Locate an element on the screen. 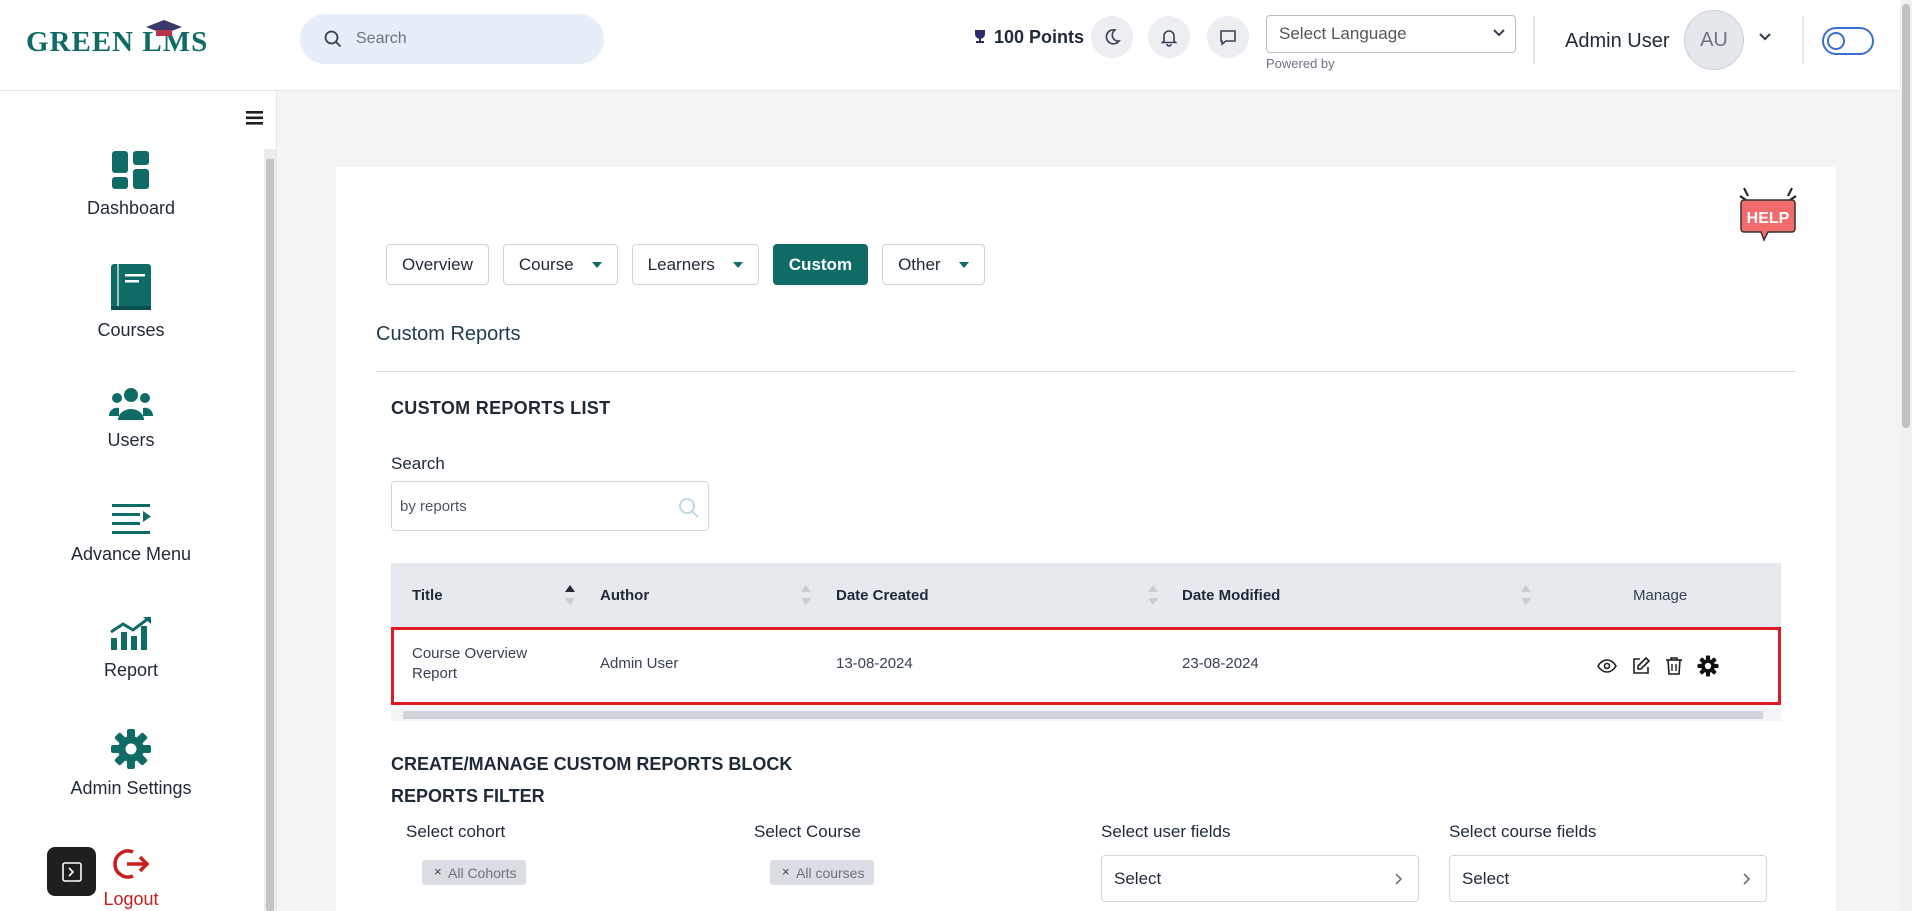 This screenshot has width=1912, height=911. sidebar-item-courses: Courses is located at coordinates (131, 301).